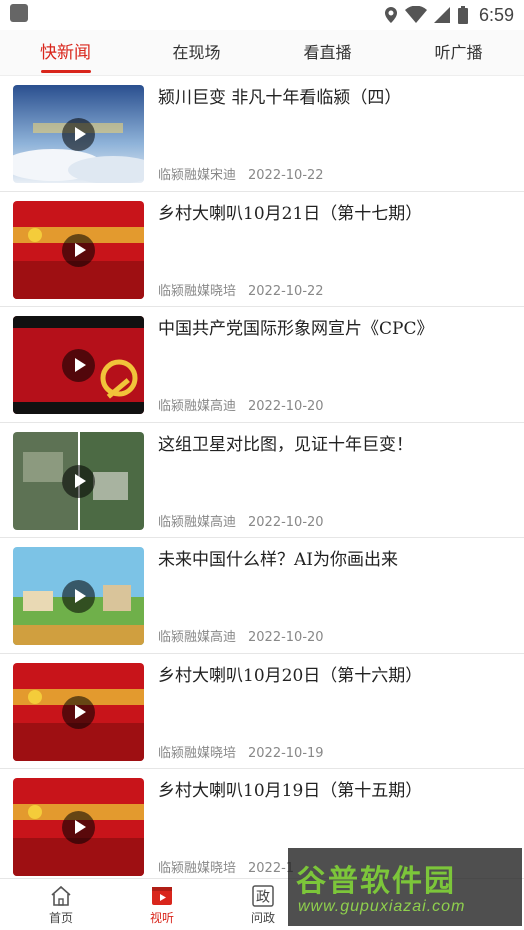 The height and width of the screenshot is (930, 524). I want to click on news-title: 这组卫星对比图，见证十年巨变！, so click(285, 444).